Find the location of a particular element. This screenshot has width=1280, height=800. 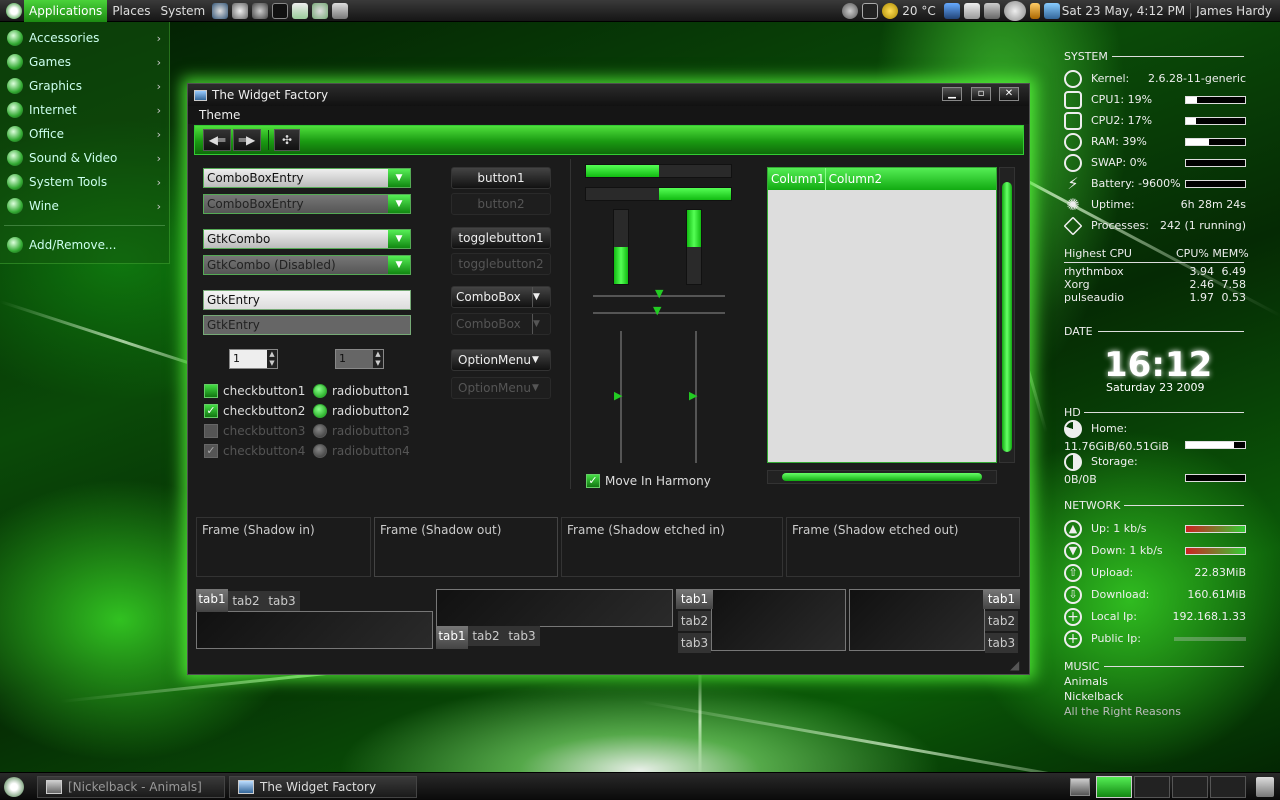

menu-item-graphics: Graphics › is located at coordinates (84, 86).